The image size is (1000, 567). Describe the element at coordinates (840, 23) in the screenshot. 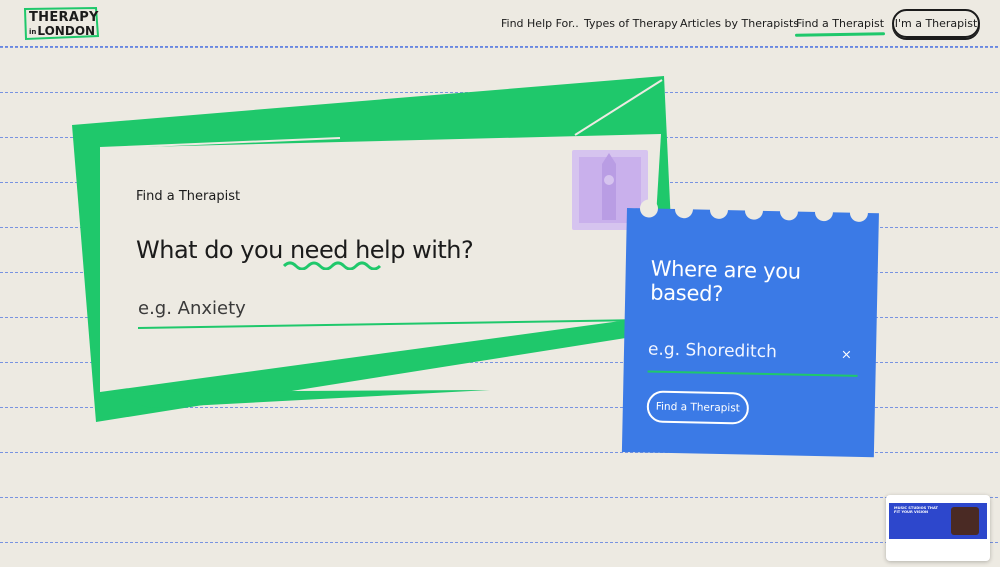

I see `nav-find-a-therapist: Find a Therapist` at that location.